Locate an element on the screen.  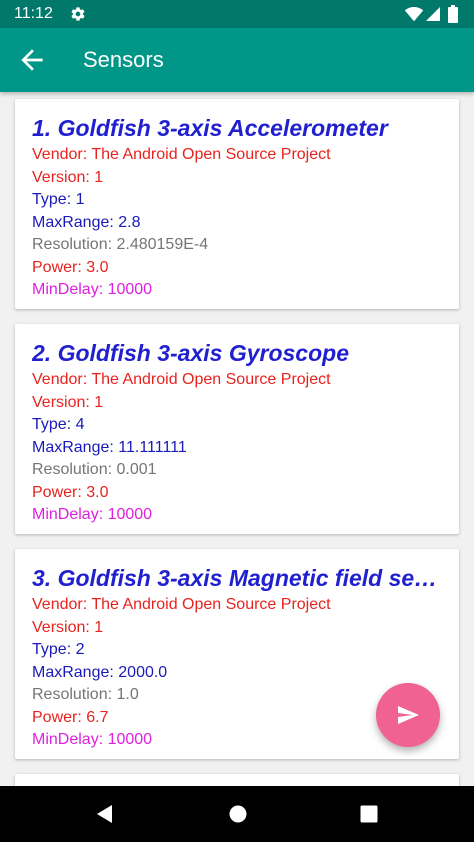
status-time: 11:12 is located at coordinates (33, 13).